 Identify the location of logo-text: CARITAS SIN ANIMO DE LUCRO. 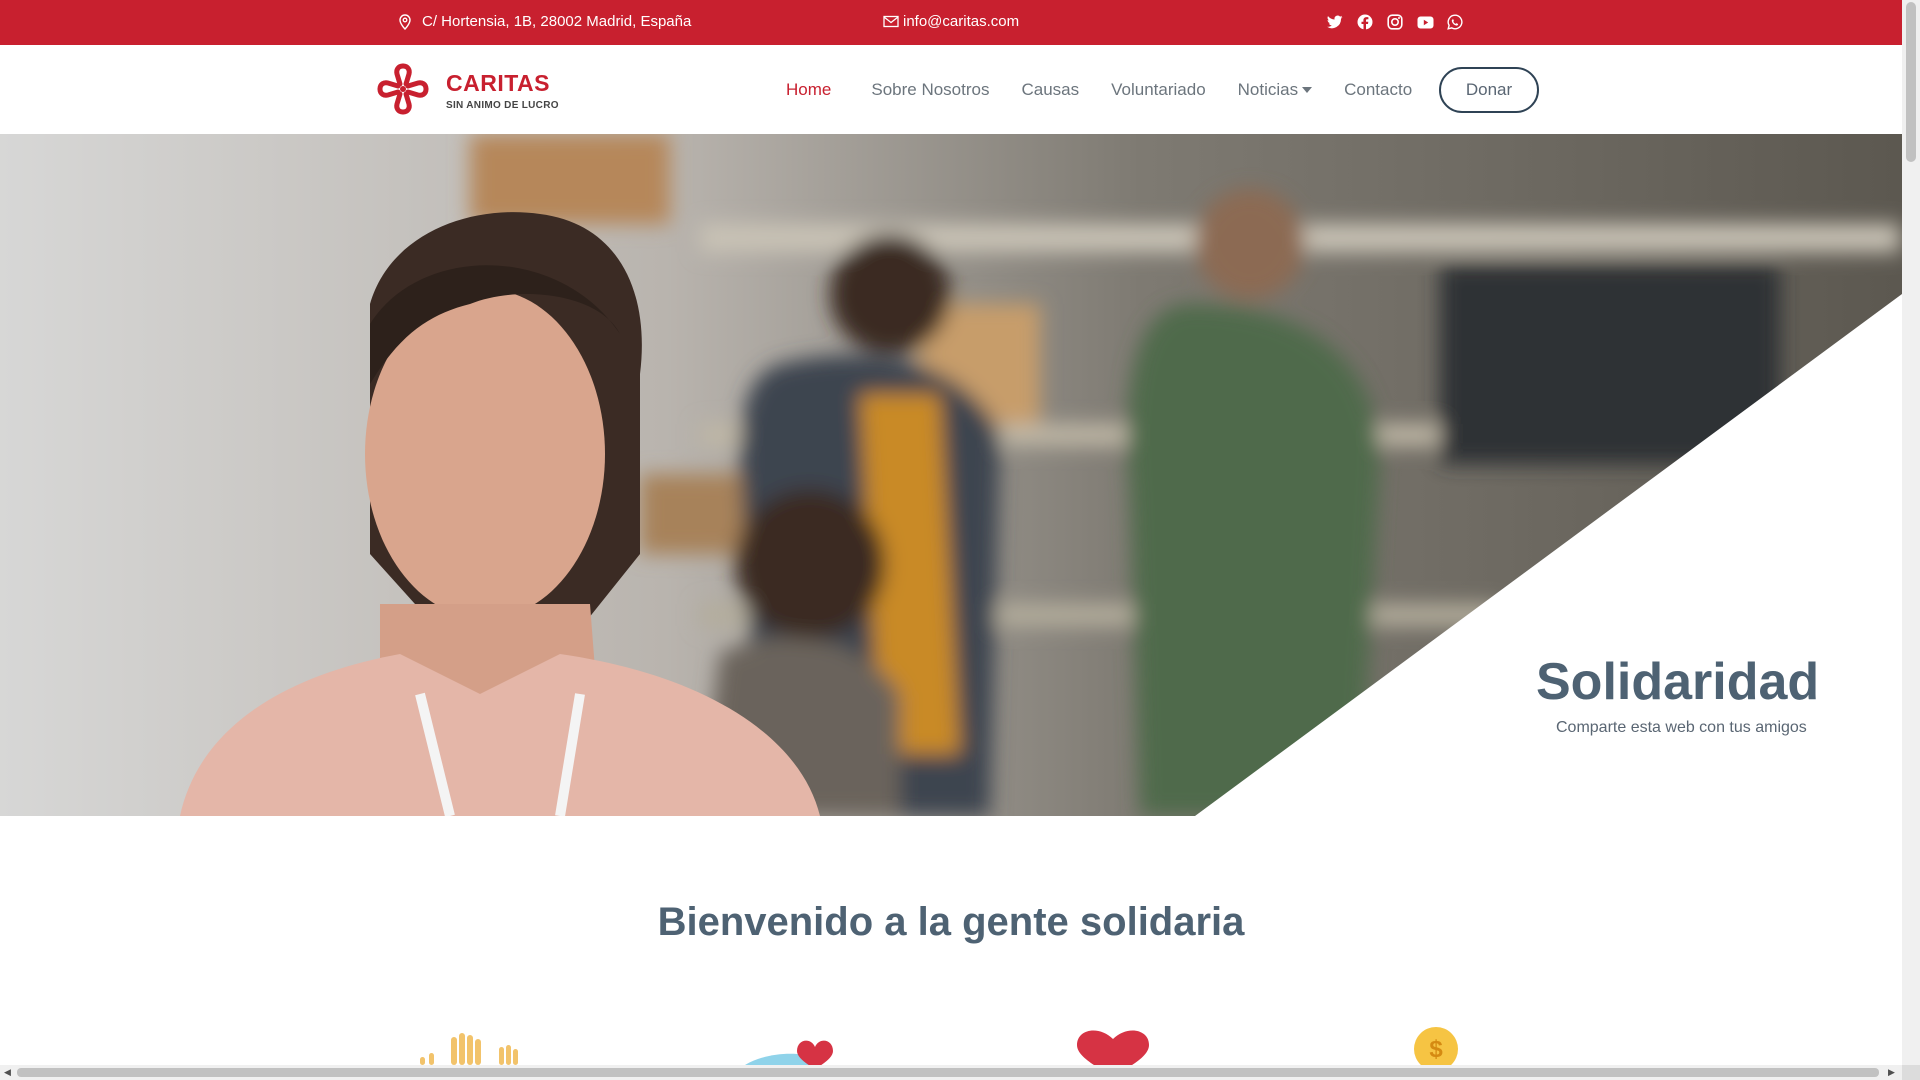
(502, 91).